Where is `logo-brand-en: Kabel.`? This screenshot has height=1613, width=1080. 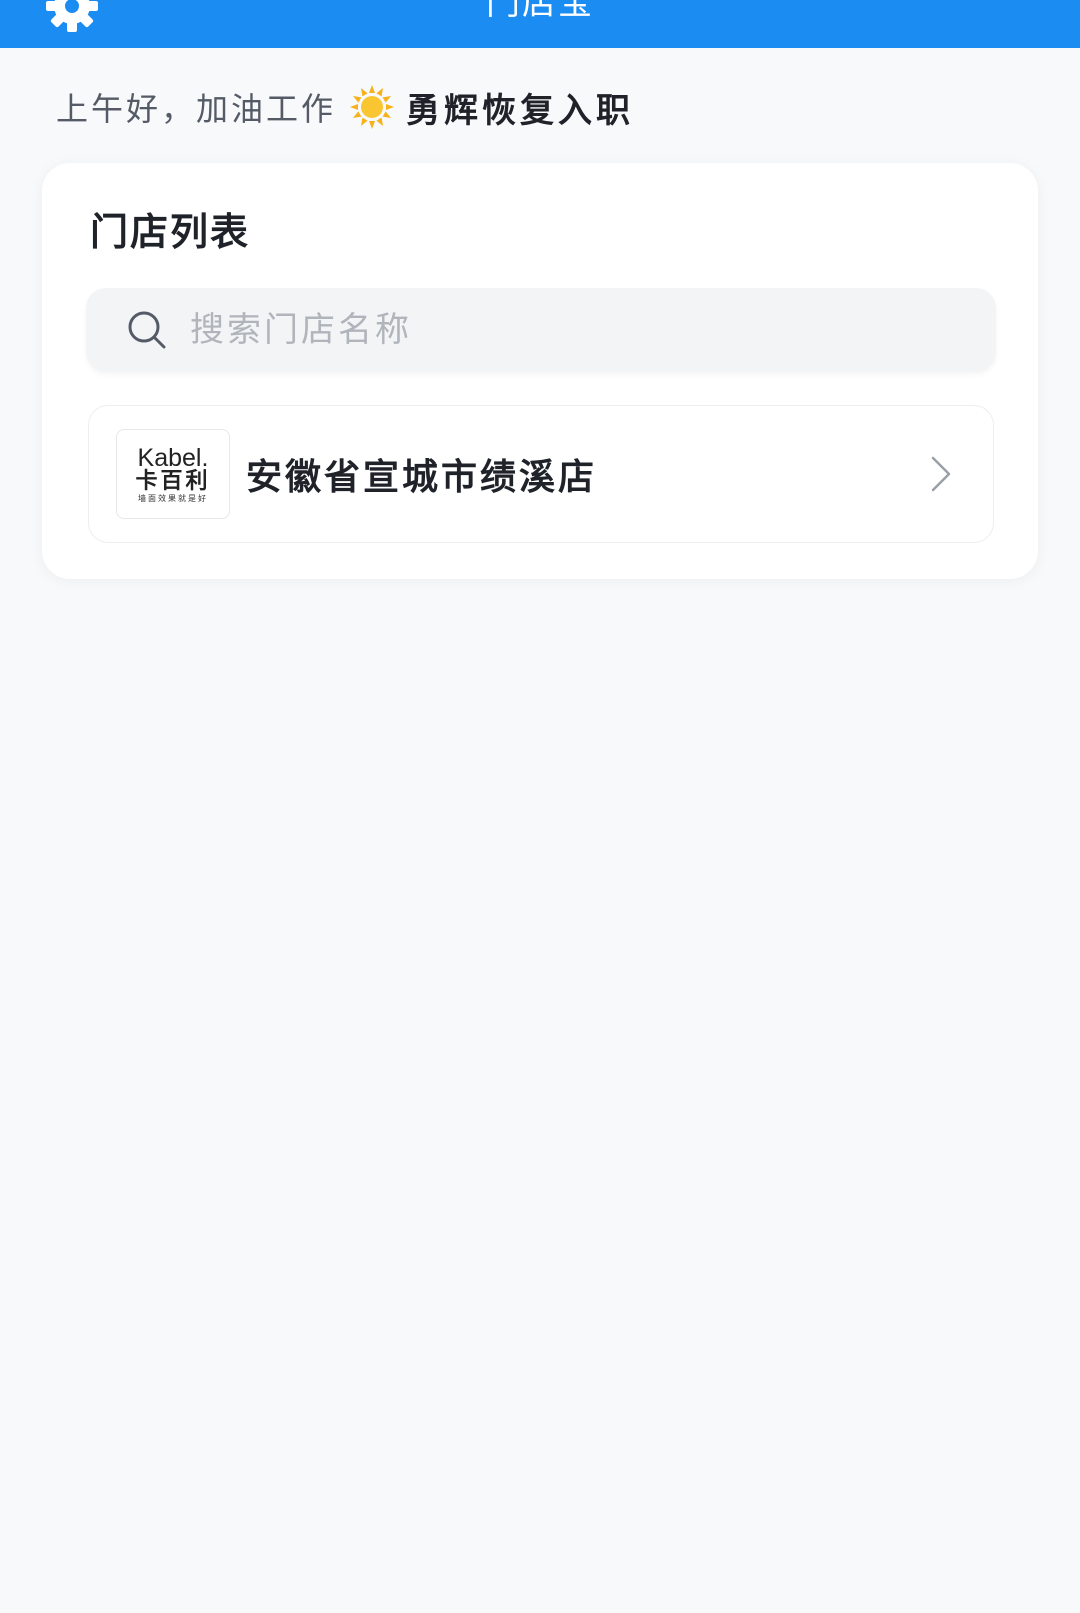
logo-brand-en: Kabel. is located at coordinates (173, 458).